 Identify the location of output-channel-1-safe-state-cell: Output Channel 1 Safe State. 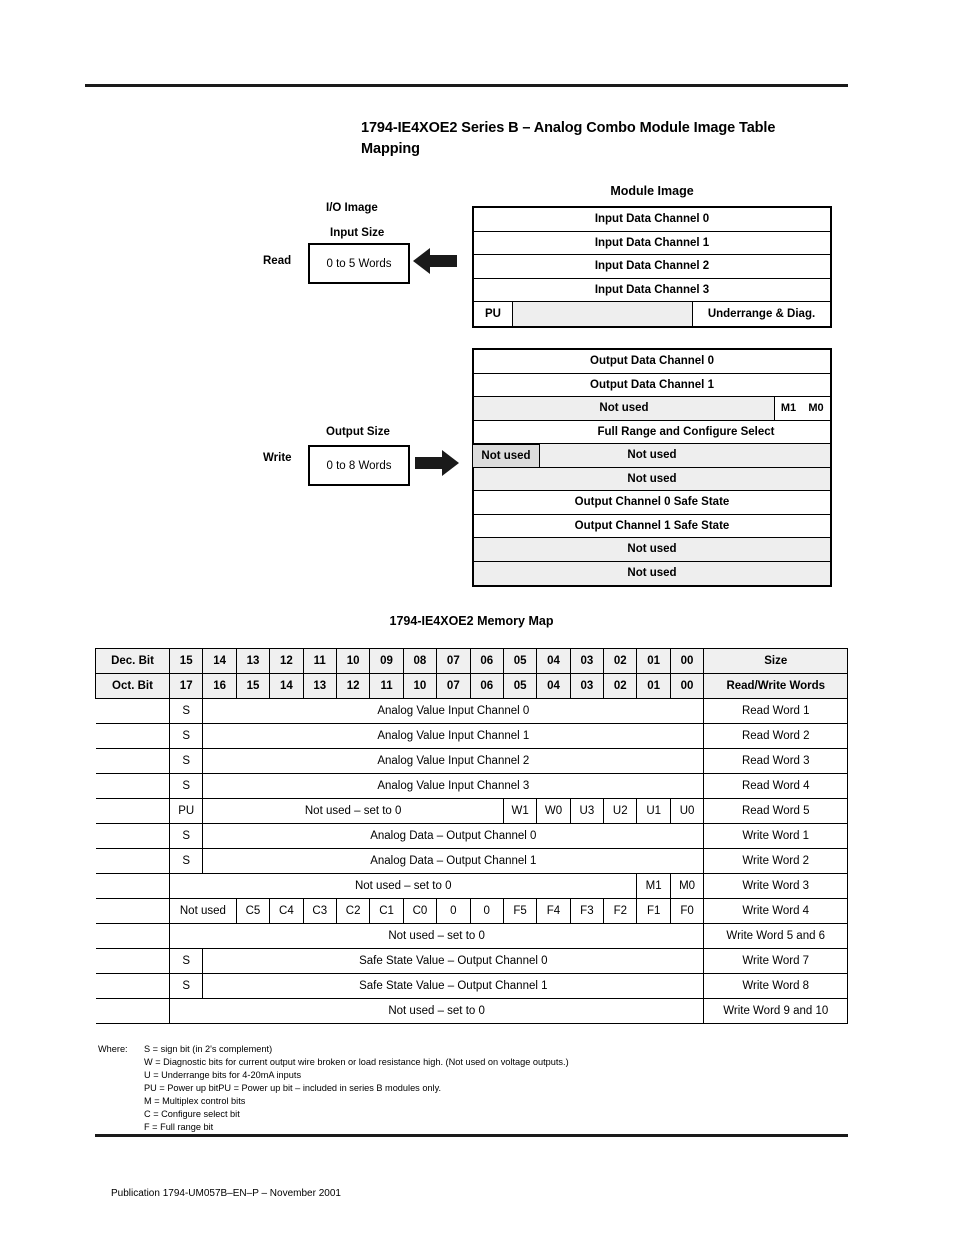
(652, 525).